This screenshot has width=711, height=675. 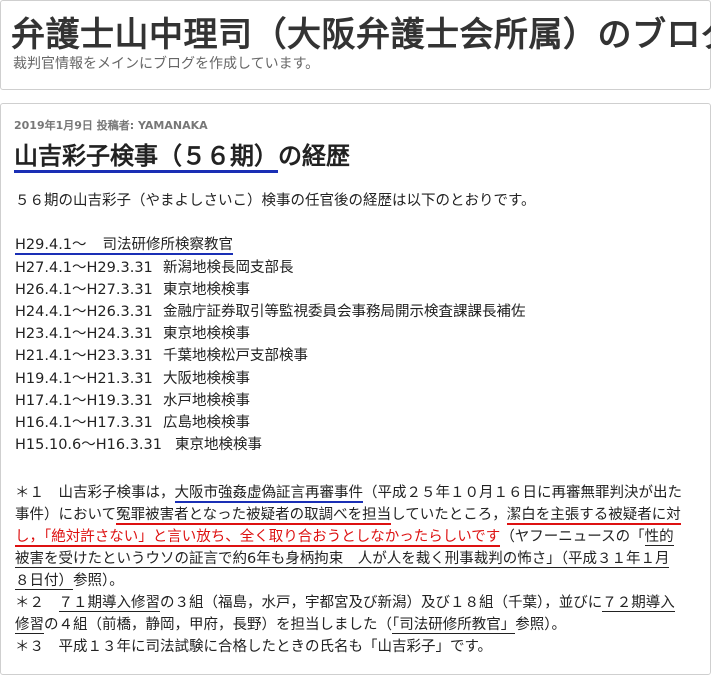 I want to click on highlight-red-quote: し，「絶対許さない」と言い放ち、全く取り合おうとしなかったらしいです, so click(x=258, y=538).